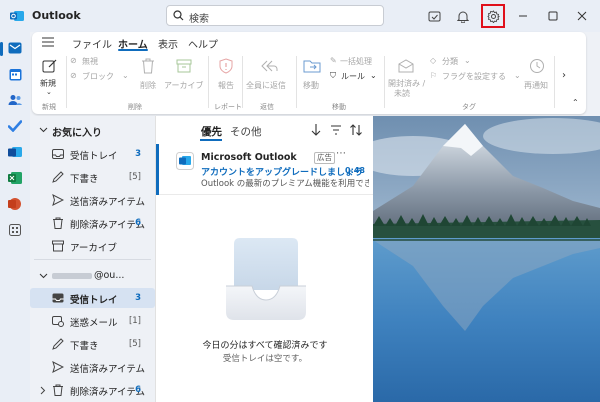 The width and height of the screenshot is (600, 402). I want to click on minimize-icon, so click(523, 16).